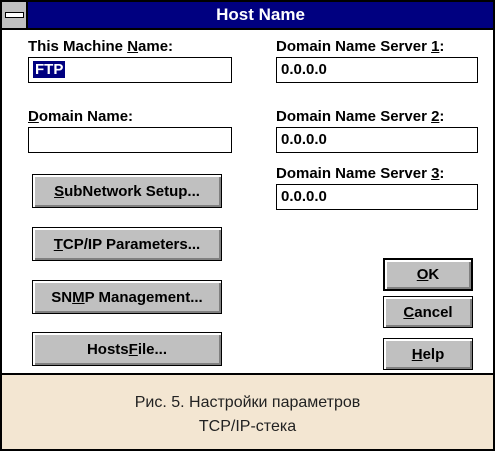  I want to click on caption-line-2: TCP/IP-стека, so click(247, 426).